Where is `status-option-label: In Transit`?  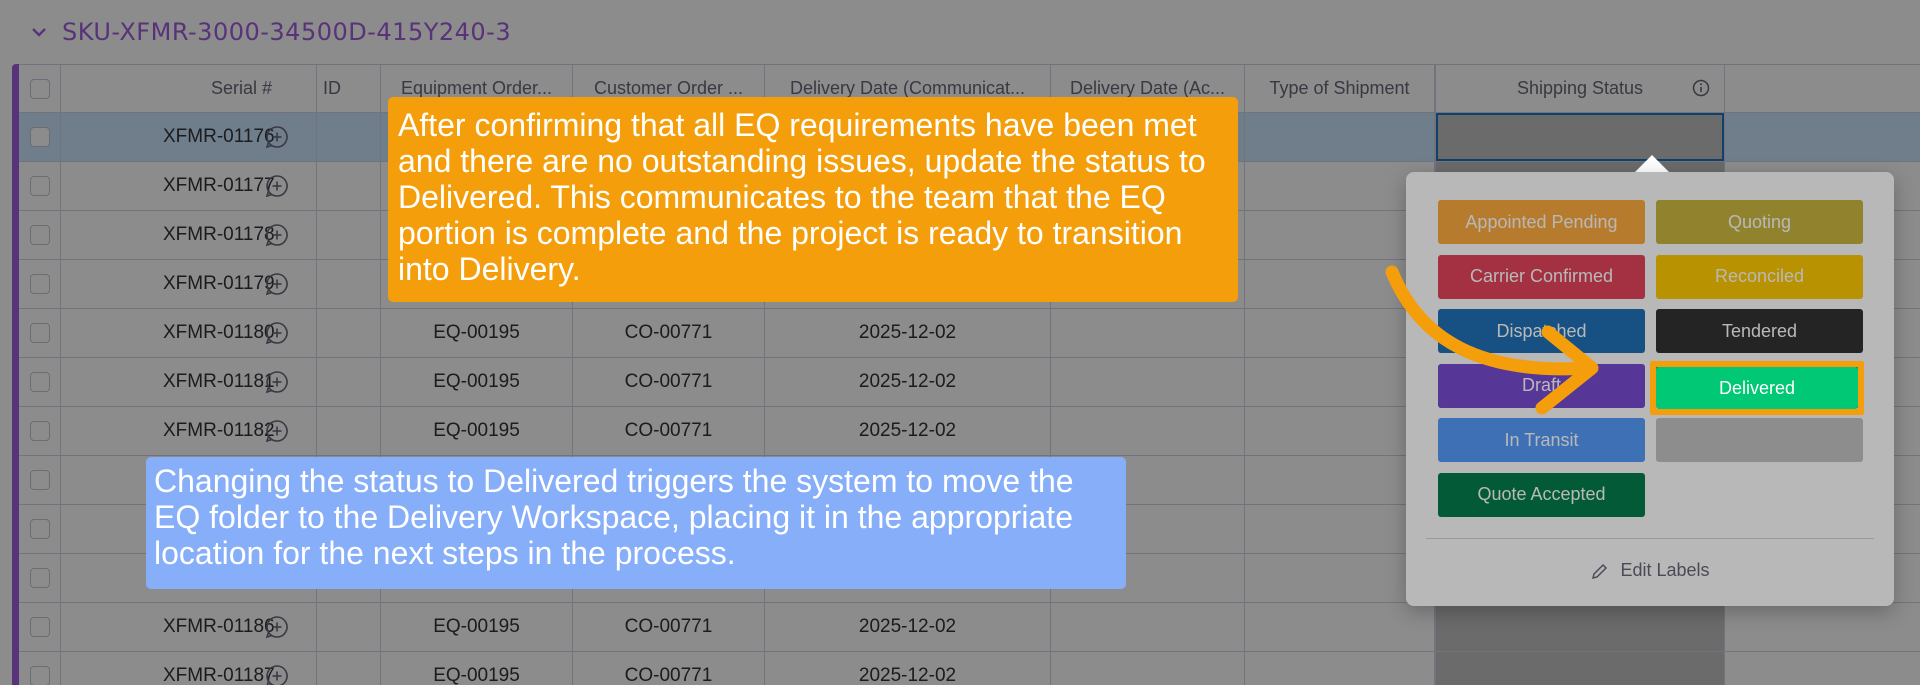
status-option-label: In Transit is located at coordinates (1541, 439).